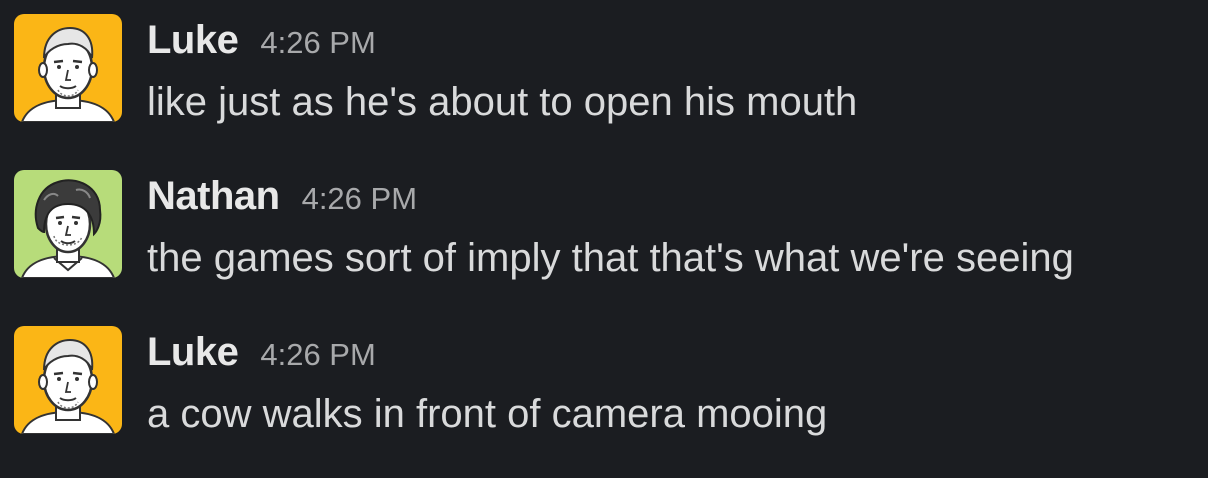 The image size is (1208, 478). I want to click on message-text: a cow walks in front of camera mooing, so click(487, 414).